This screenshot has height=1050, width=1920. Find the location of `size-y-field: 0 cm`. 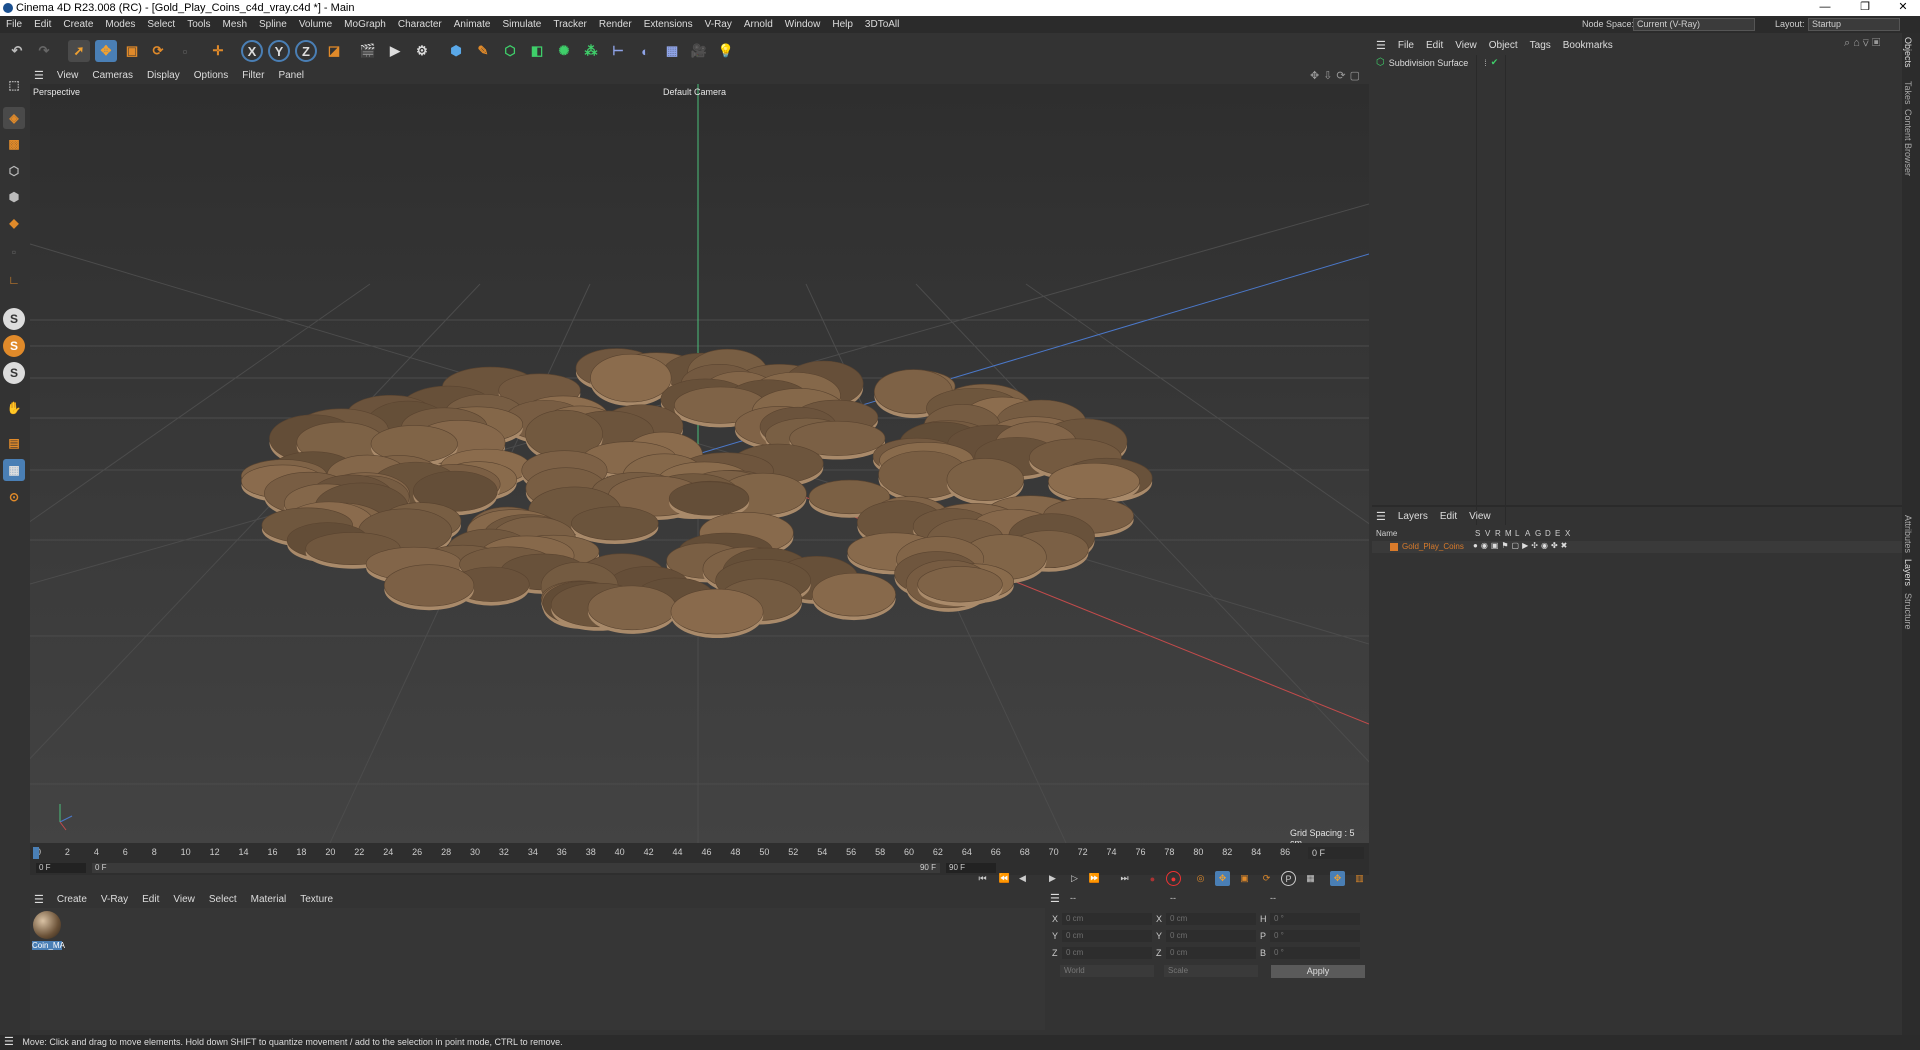

size-y-field: 0 cm is located at coordinates (1211, 936).